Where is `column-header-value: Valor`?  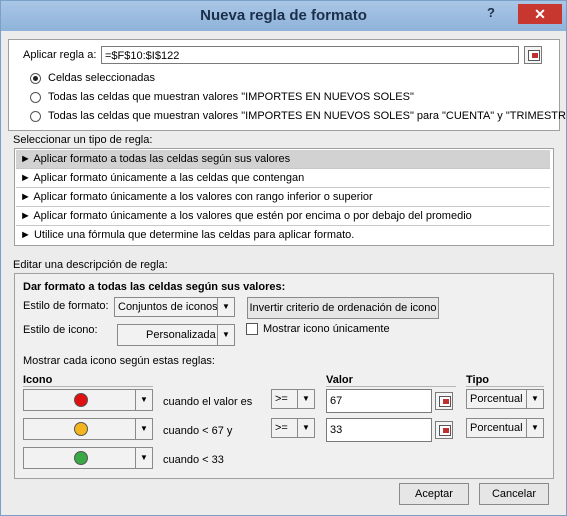 column-header-value: Valor is located at coordinates (339, 380).